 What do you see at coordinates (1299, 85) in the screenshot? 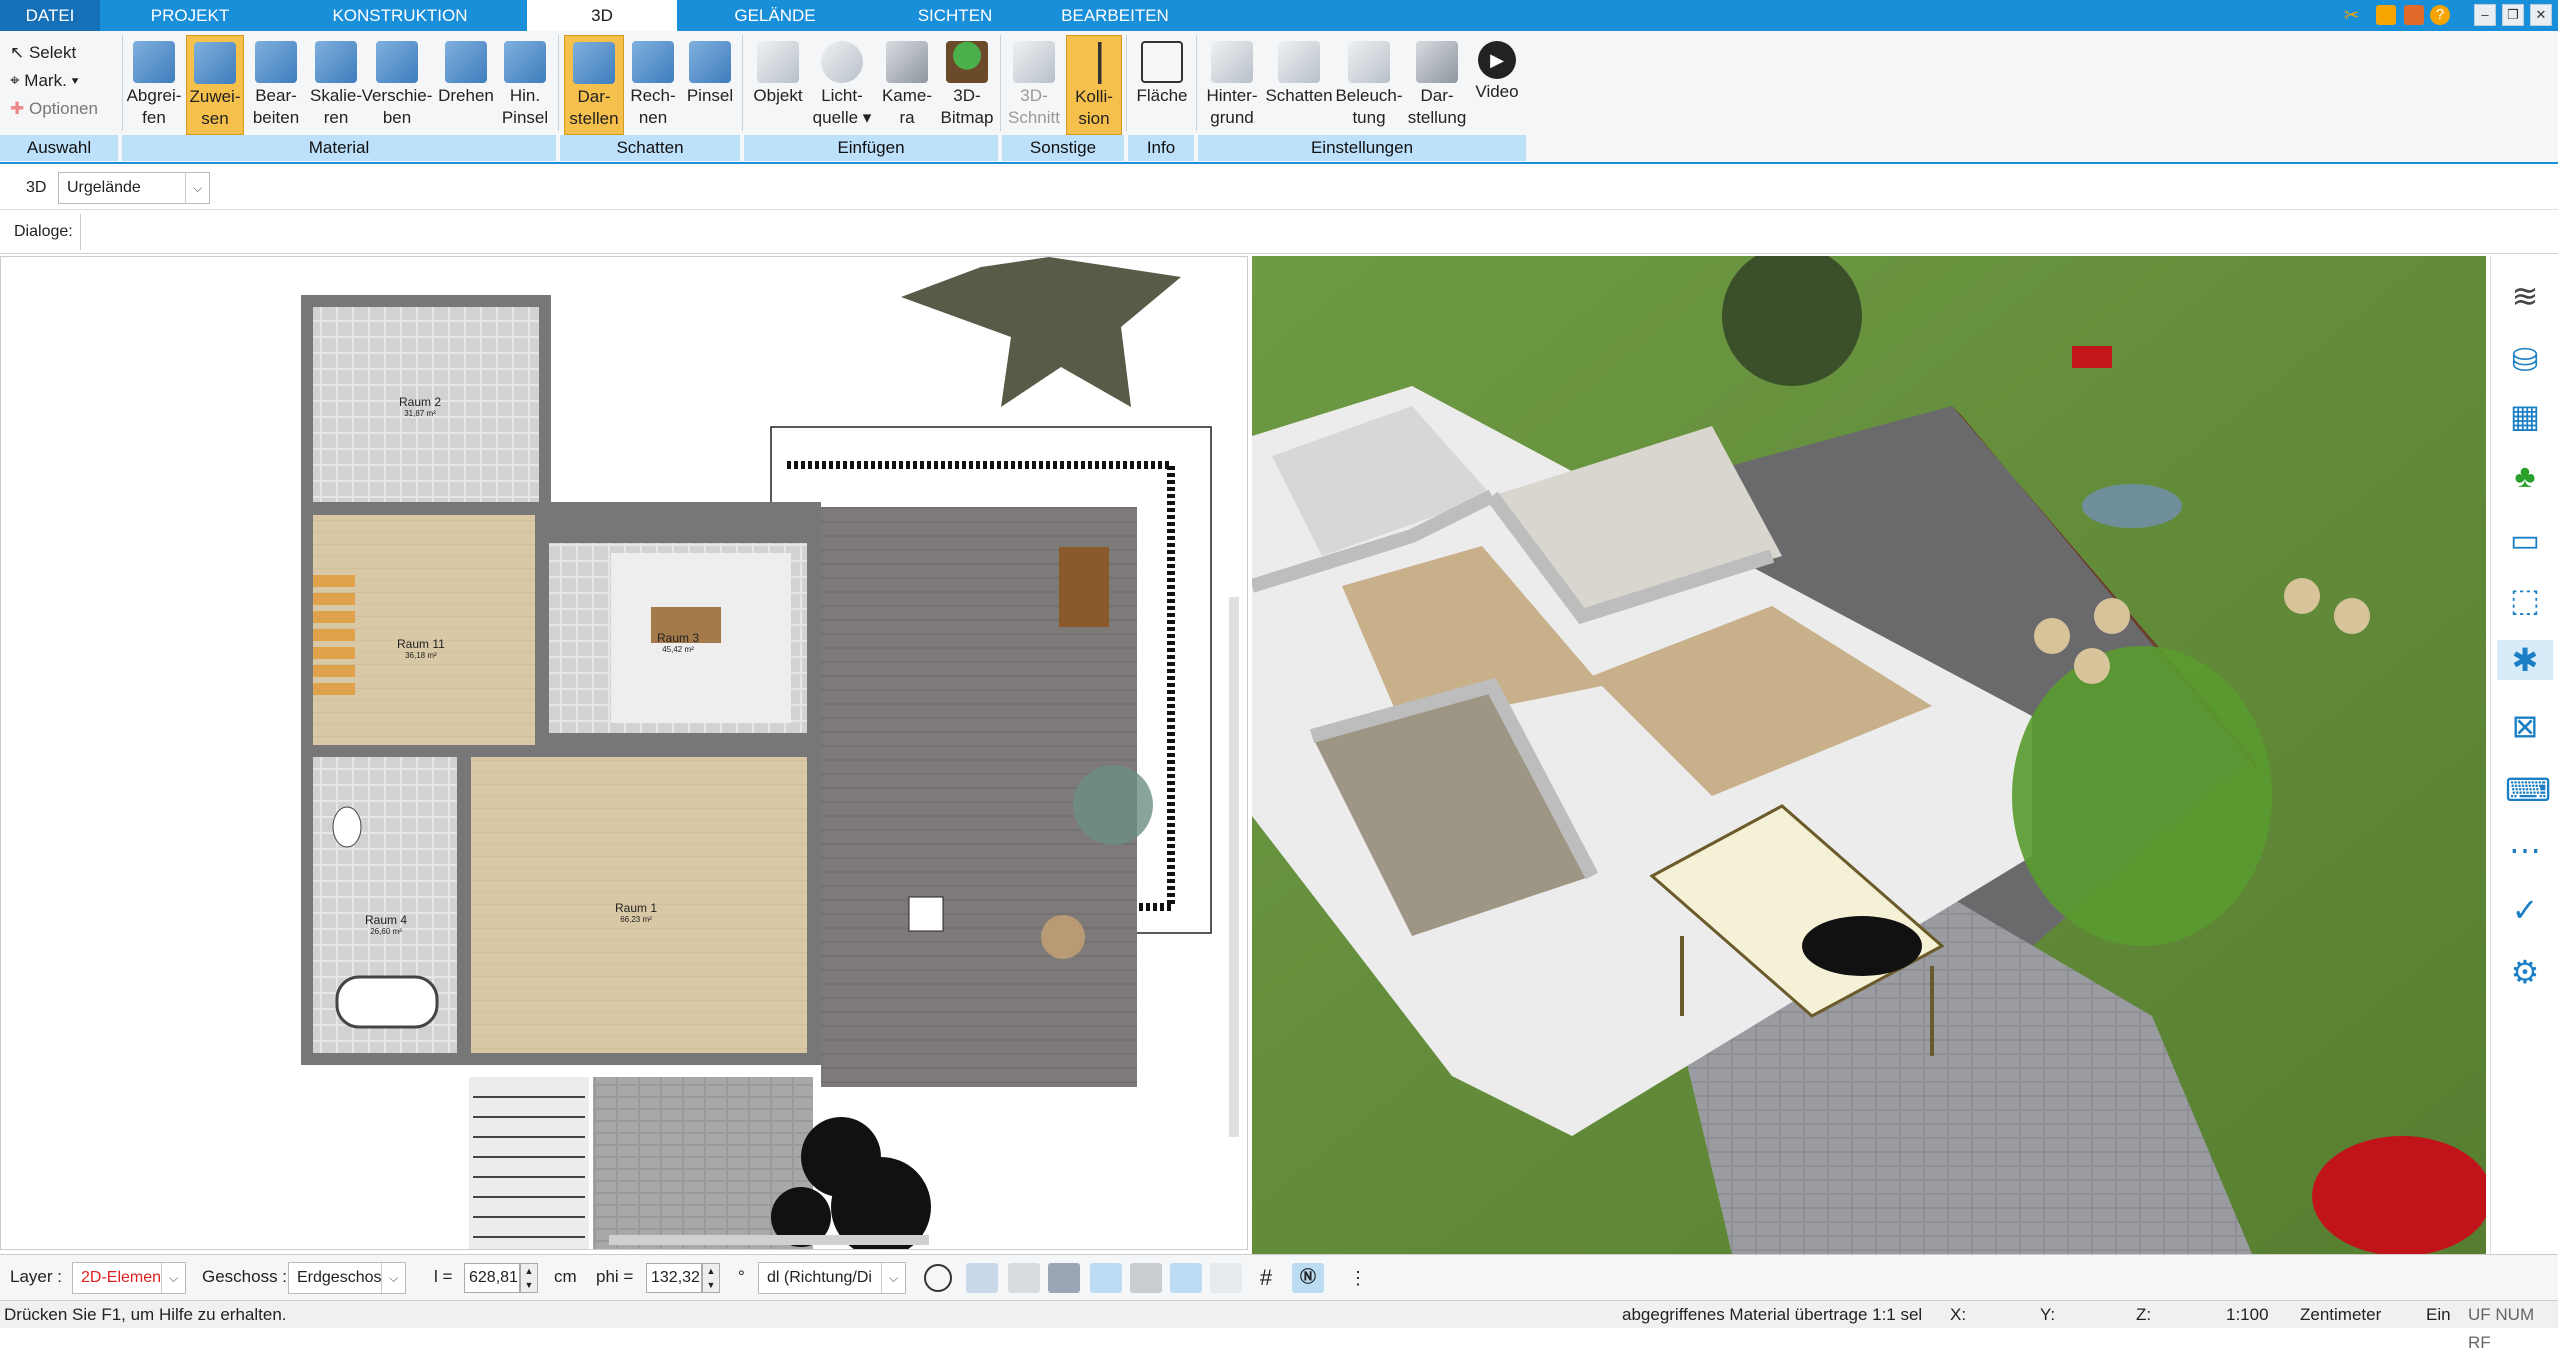
I see `schatten-setting-button: Schatten` at bounding box center [1299, 85].